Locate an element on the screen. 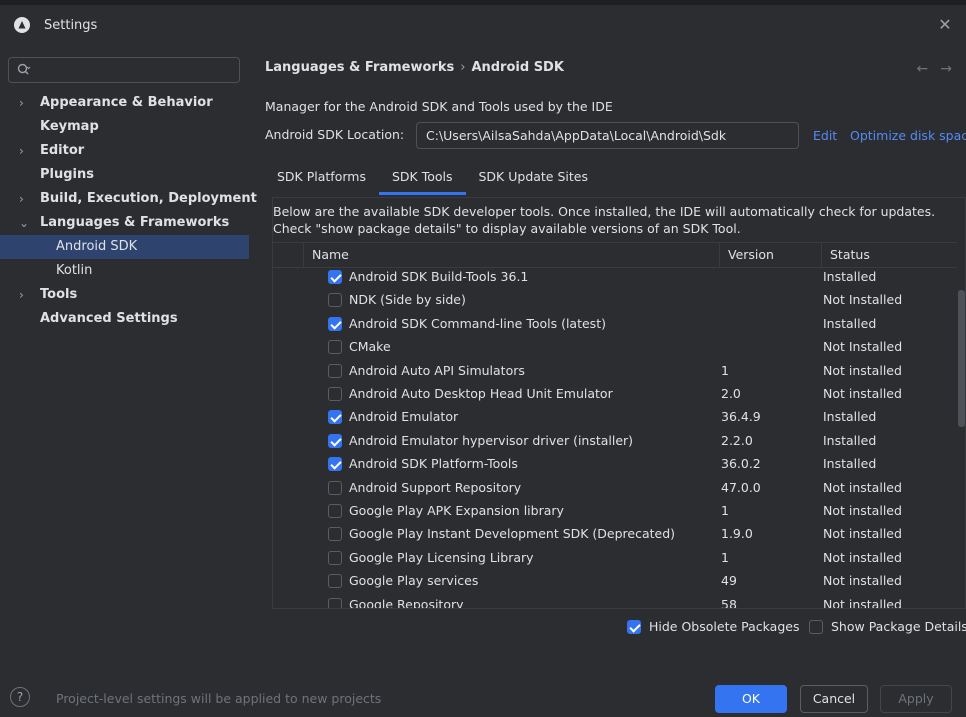  row-version: 2.2.0 is located at coordinates (737, 440).